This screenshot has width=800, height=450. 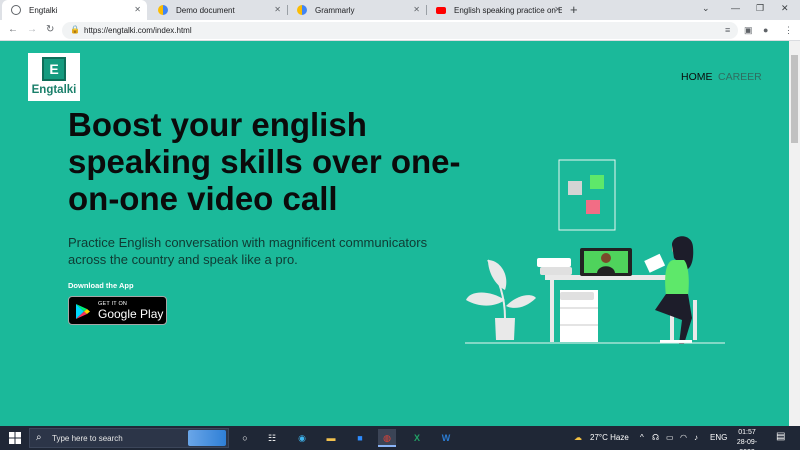 What do you see at coordinates (83, 311) in the screenshot?
I see `google-play-icon` at bounding box center [83, 311].